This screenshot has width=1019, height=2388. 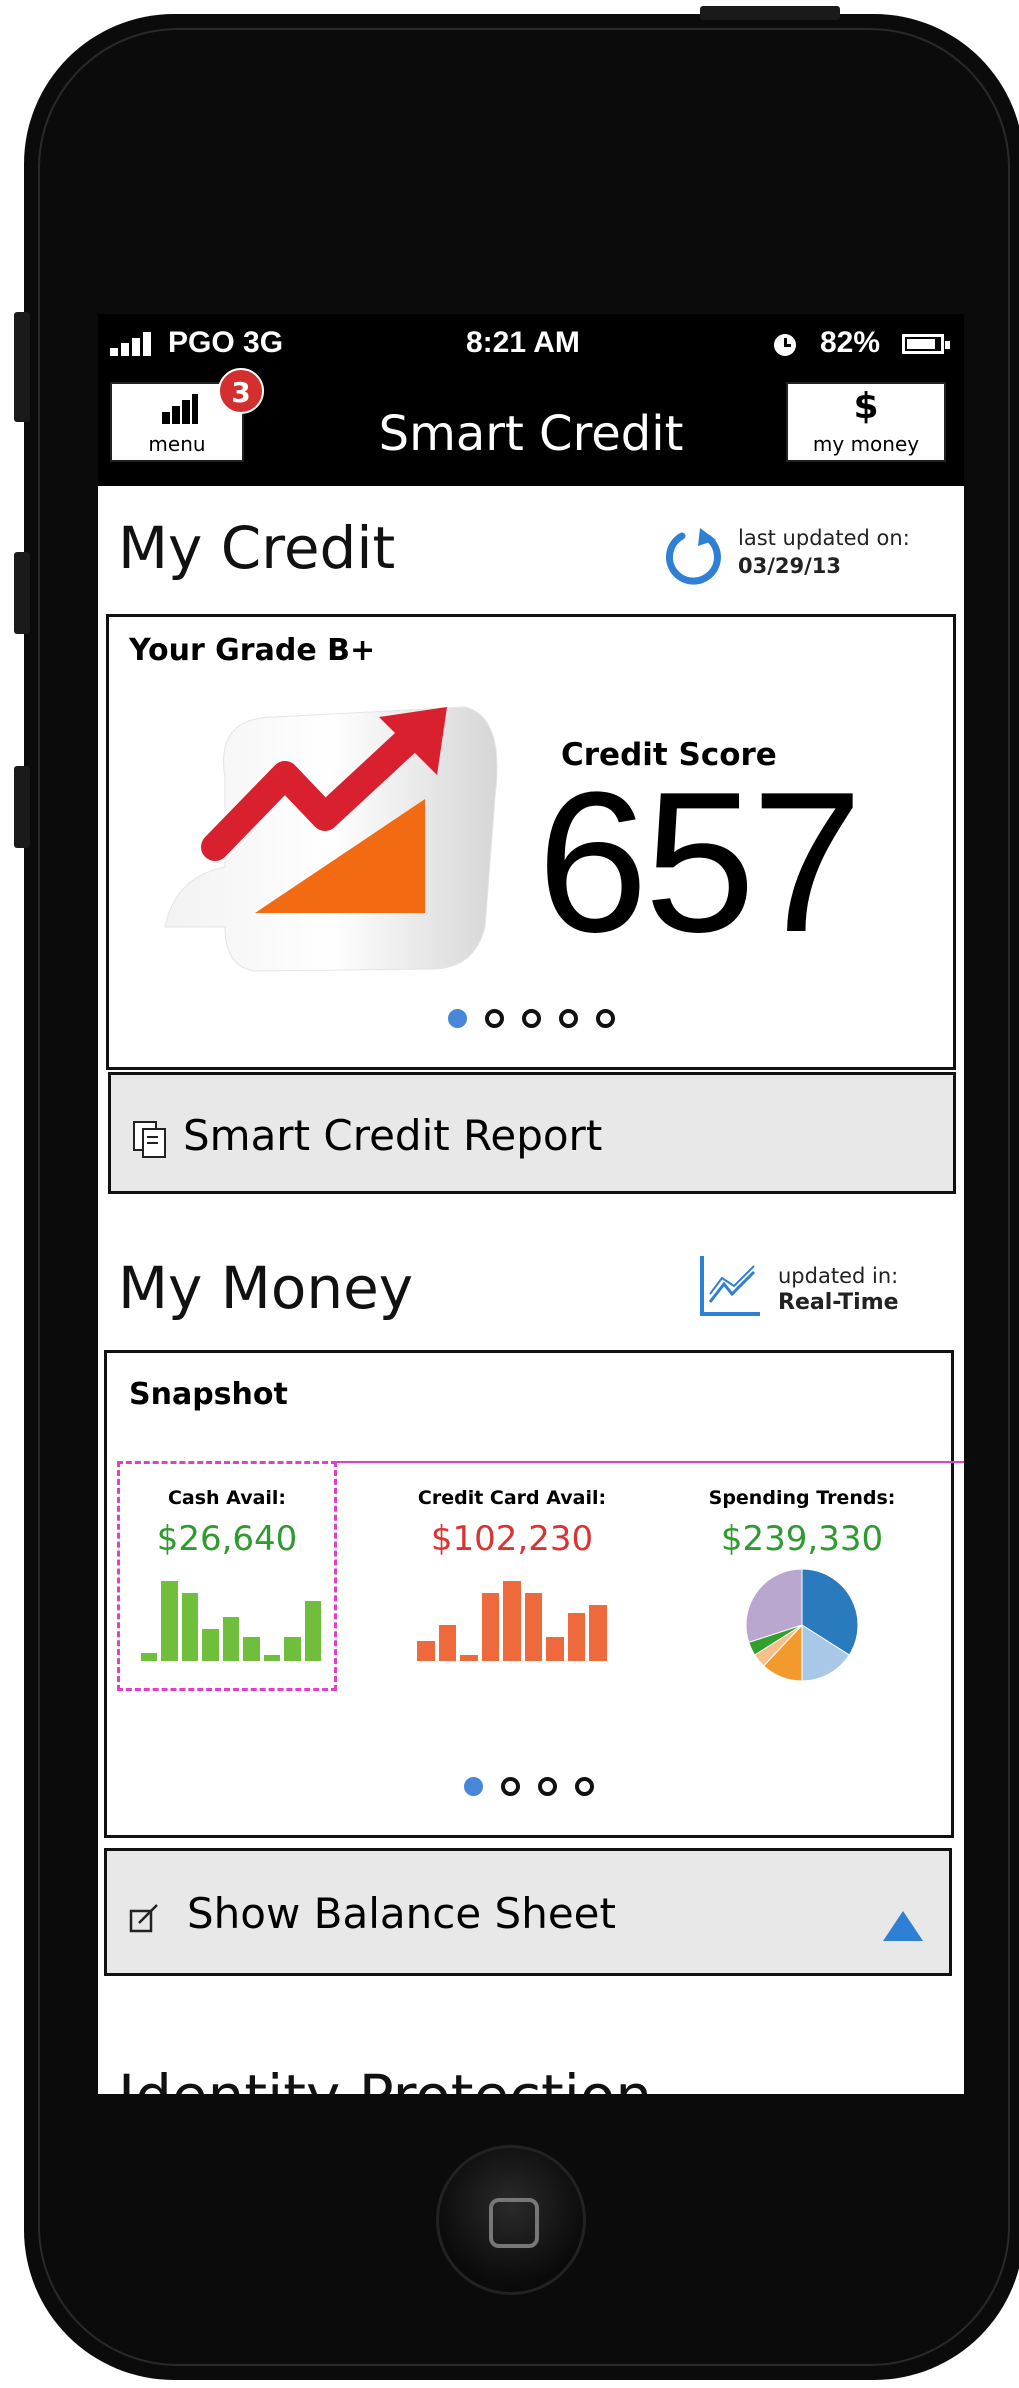 What do you see at coordinates (926, 344) in the screenshot?
I see `battery-icon` at bounding box center [926, 344].